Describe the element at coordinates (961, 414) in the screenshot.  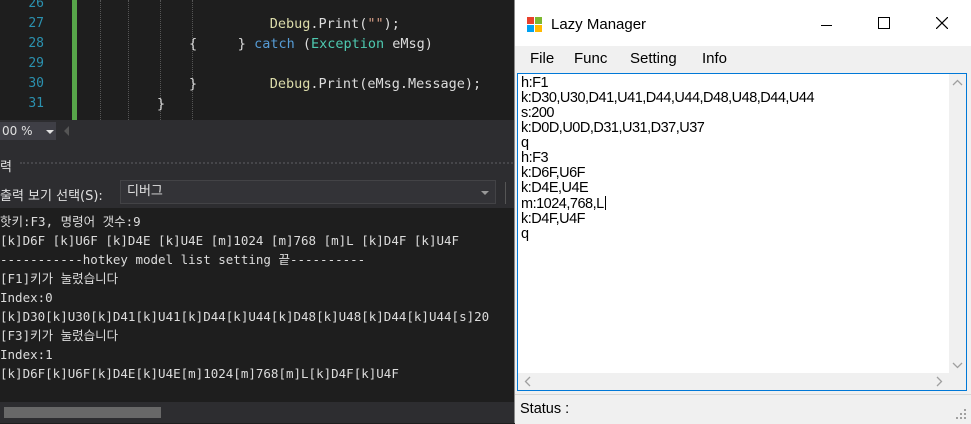
I see `size-grip-icon` at that location.